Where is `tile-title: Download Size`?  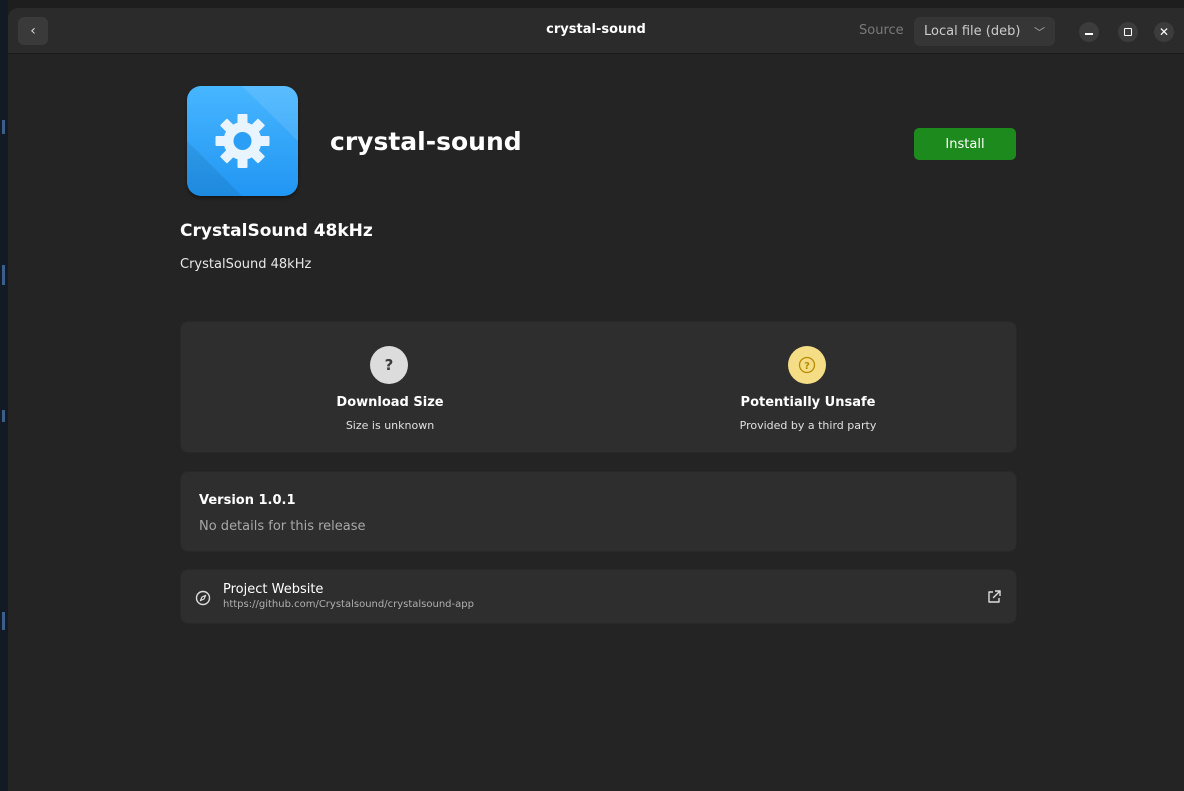
tile-title: Download Size is located at coordinates (390, 402).